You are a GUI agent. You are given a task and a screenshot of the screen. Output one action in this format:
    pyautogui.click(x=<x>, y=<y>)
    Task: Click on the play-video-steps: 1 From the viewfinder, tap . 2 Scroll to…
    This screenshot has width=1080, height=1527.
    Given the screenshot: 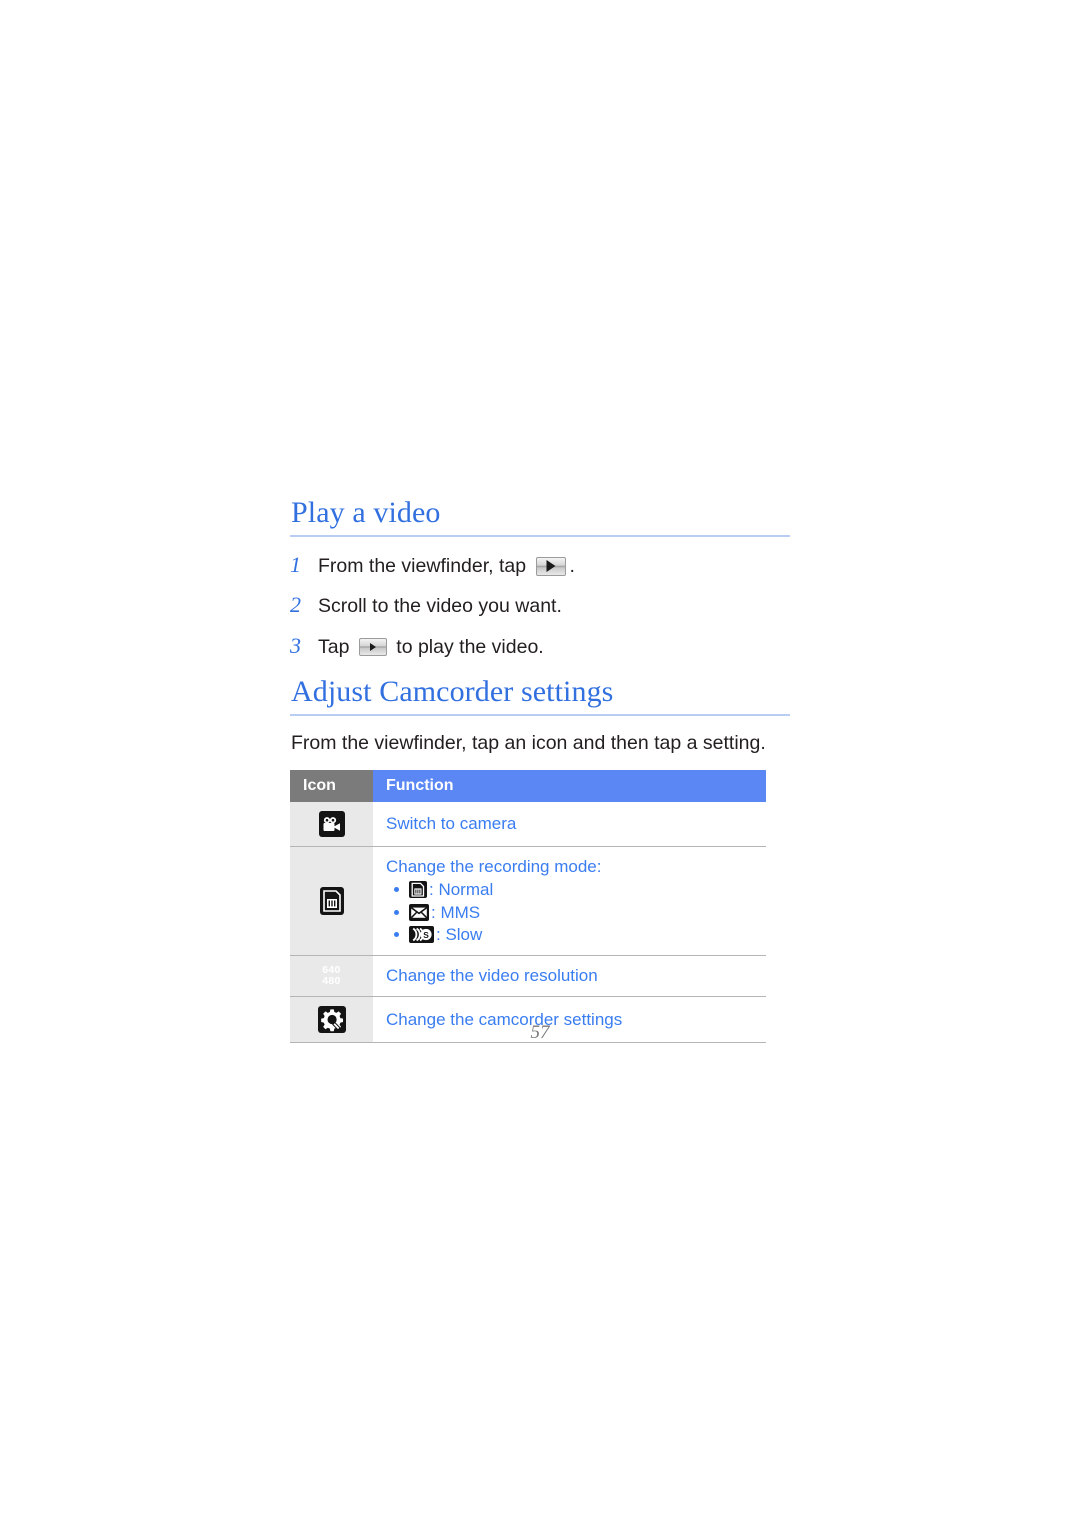 What is the action you would take?
    pyautogui.click(x=540, y=606)
    